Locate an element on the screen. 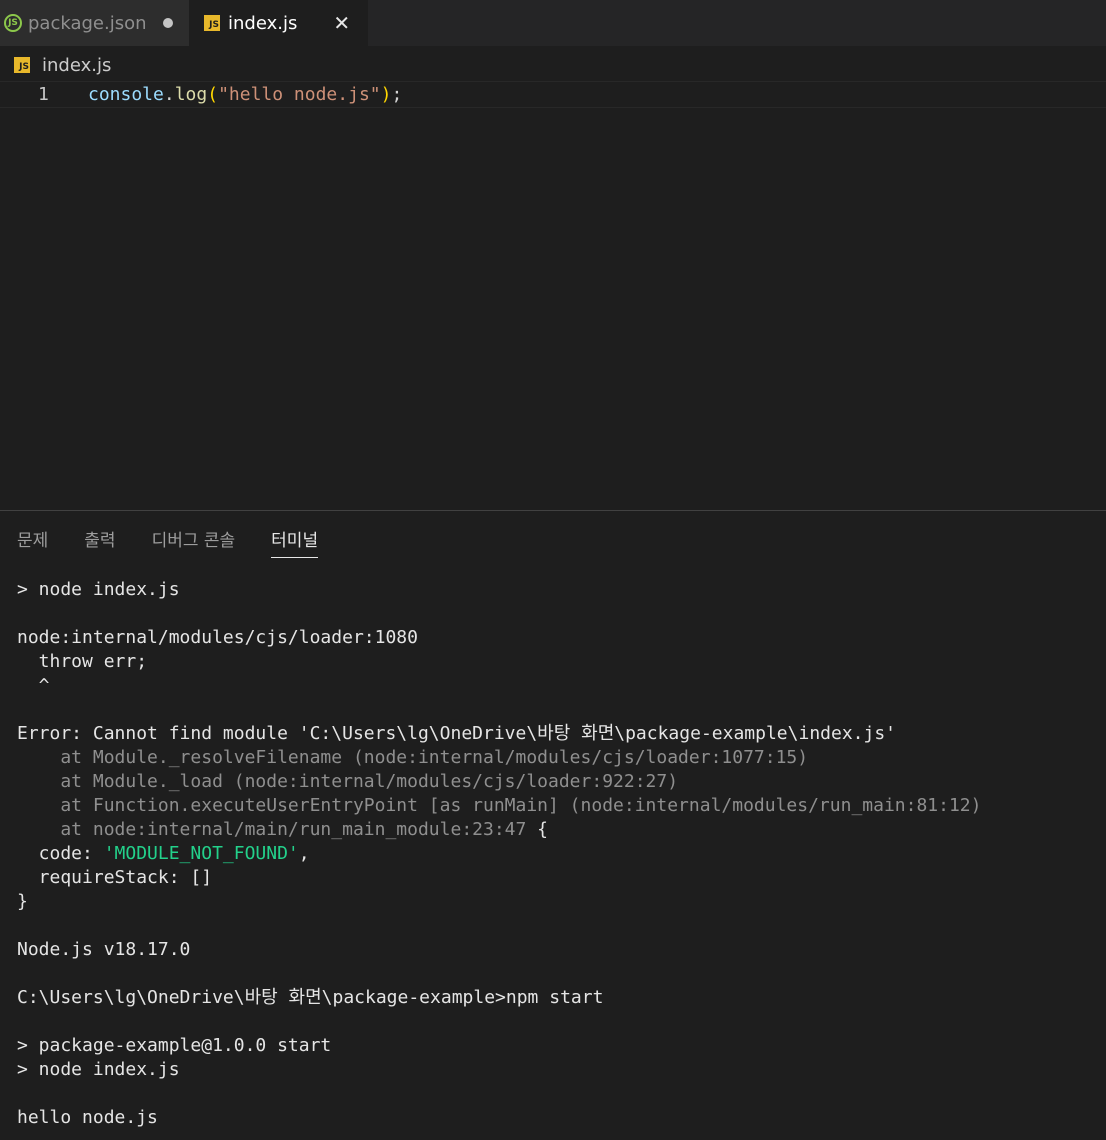  tab-debug-console: 디버그 콘솔 is located at coordinates (194, 540).